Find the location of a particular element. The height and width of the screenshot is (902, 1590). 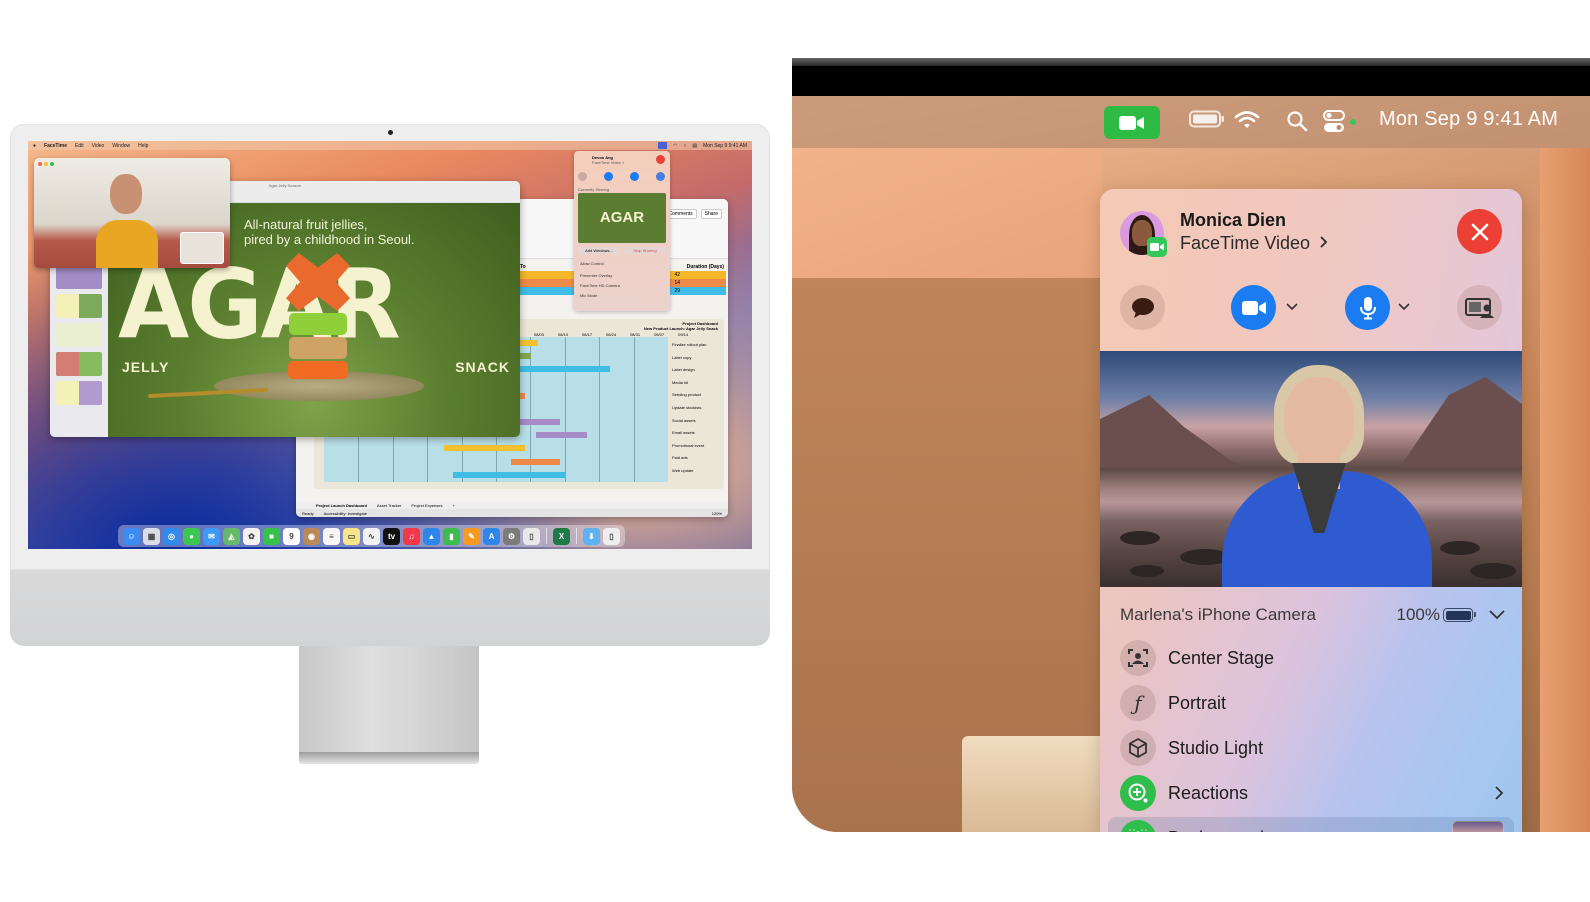

mini-end-call-button is located at coordinates (660, 159).